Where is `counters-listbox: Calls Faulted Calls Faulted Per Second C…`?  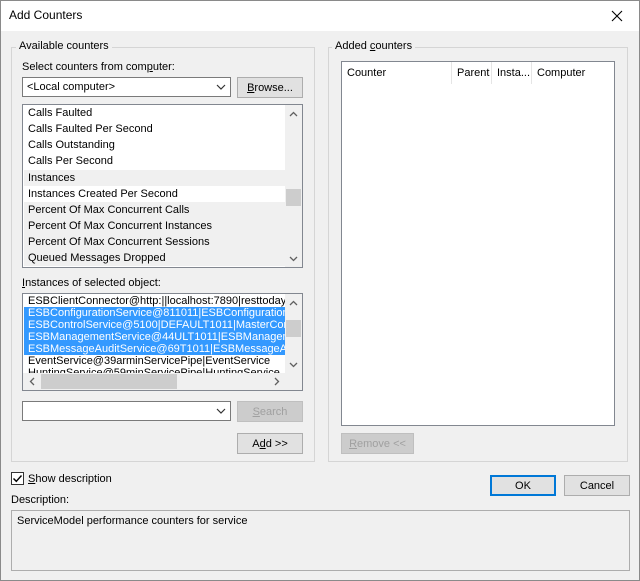 counters-listbox: Calls Faulted Calls Faulted Per Second C… is located at coordinates (162, 186).